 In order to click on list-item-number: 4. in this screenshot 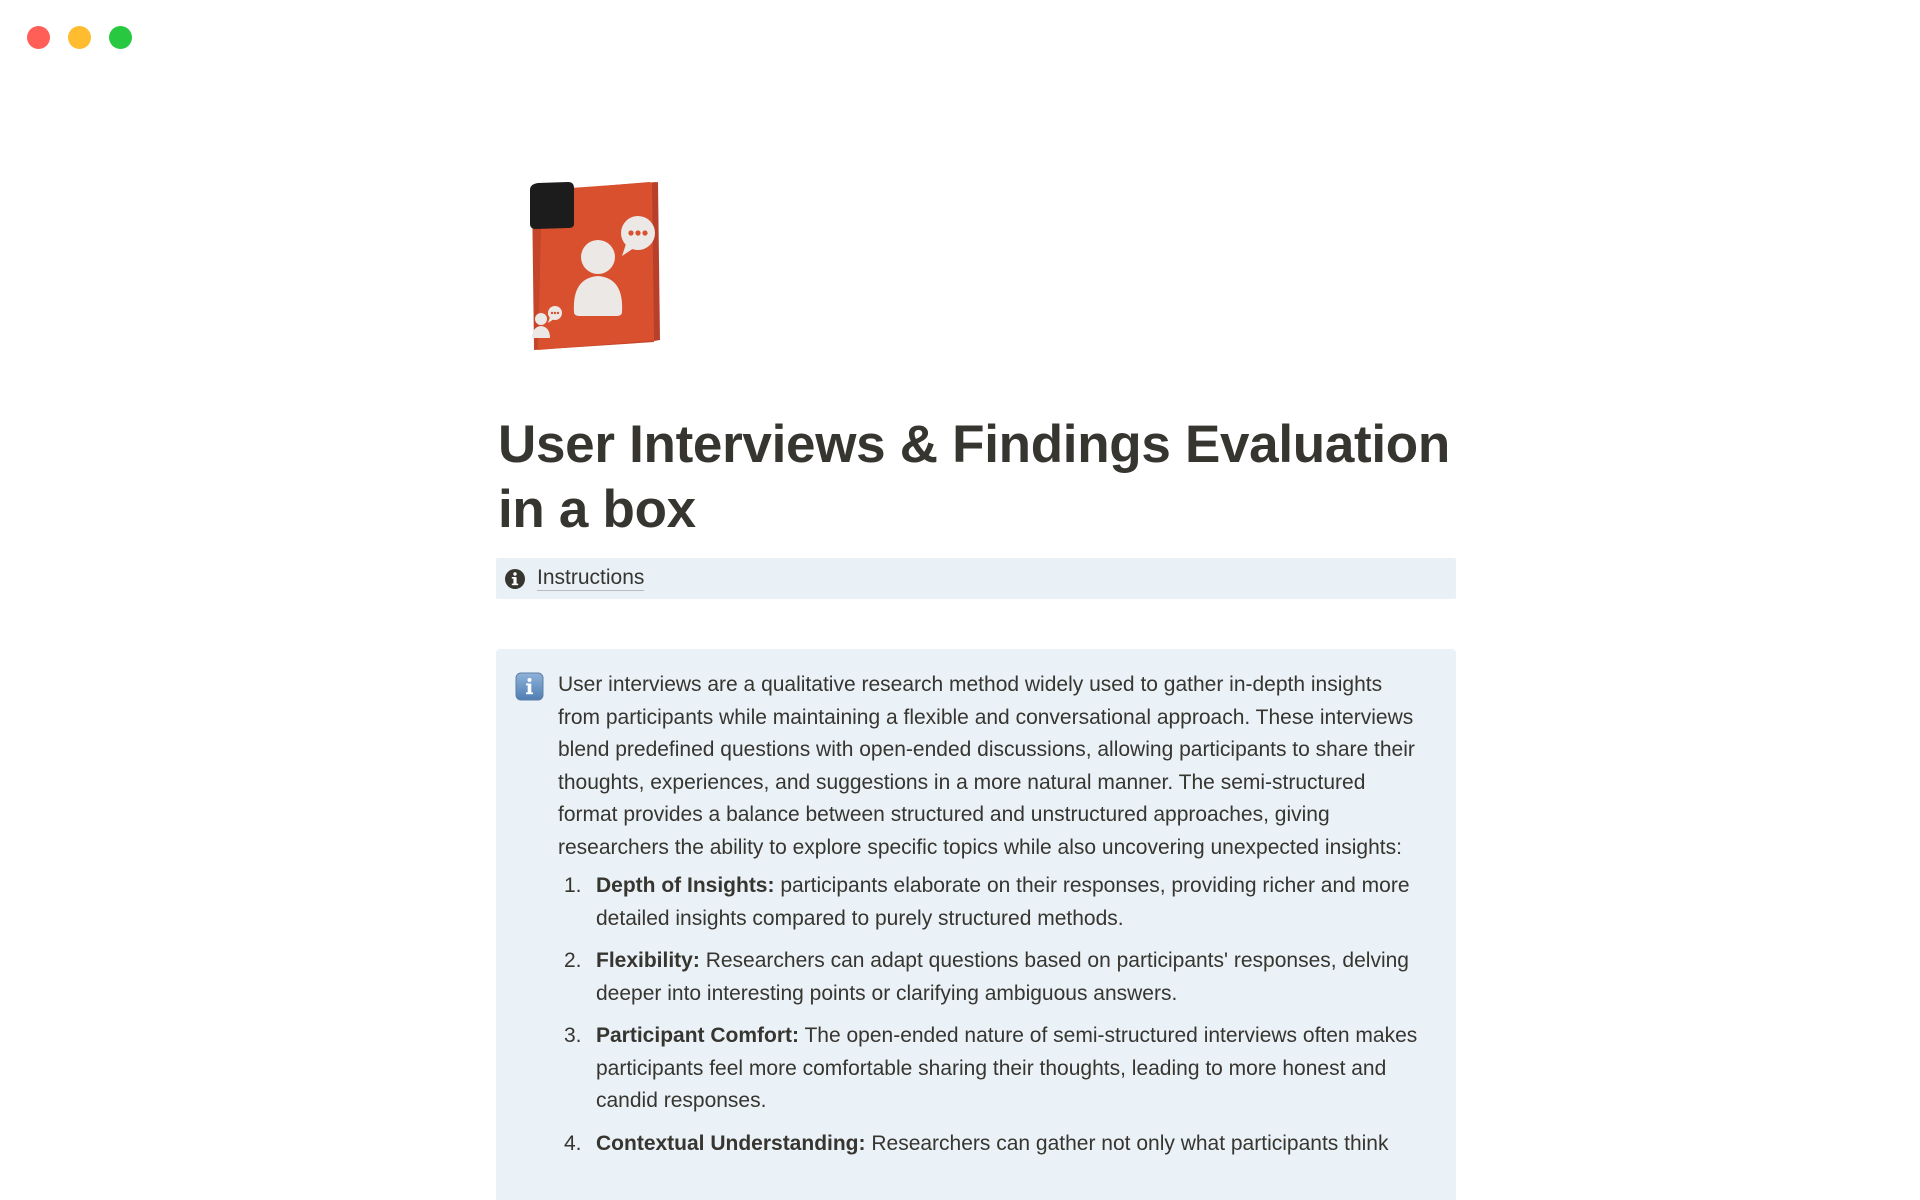, I will do `click(573, 1143)`.